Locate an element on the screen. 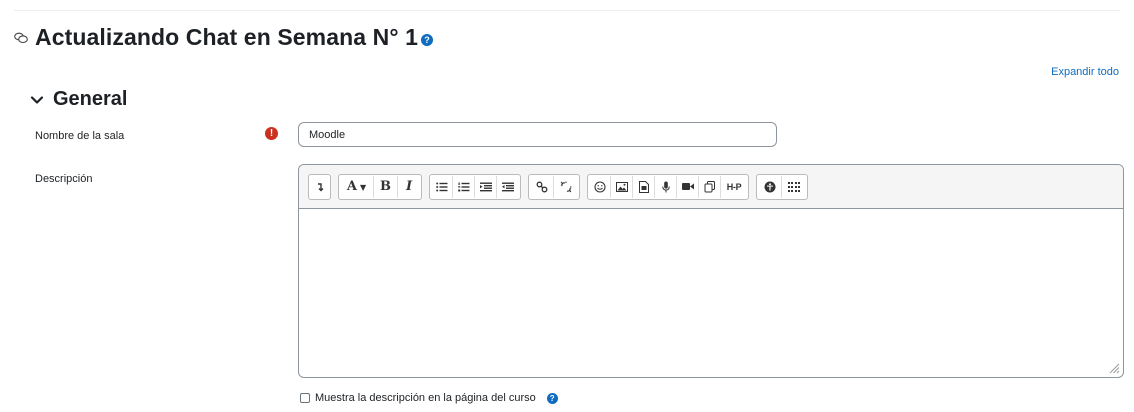 This screenshot has width=1134, height=412. page-title-row: Actualizando Chat en Semana N° 1 ? is located at coordinates (224, 37).